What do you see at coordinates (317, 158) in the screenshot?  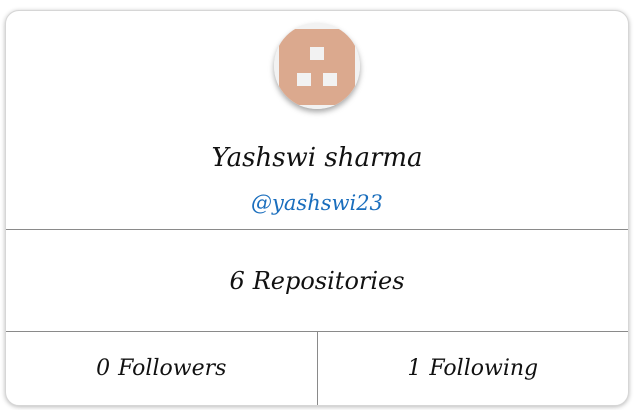 I see `profile-name: Yashswi sharma` at bounding box center [317, 158].